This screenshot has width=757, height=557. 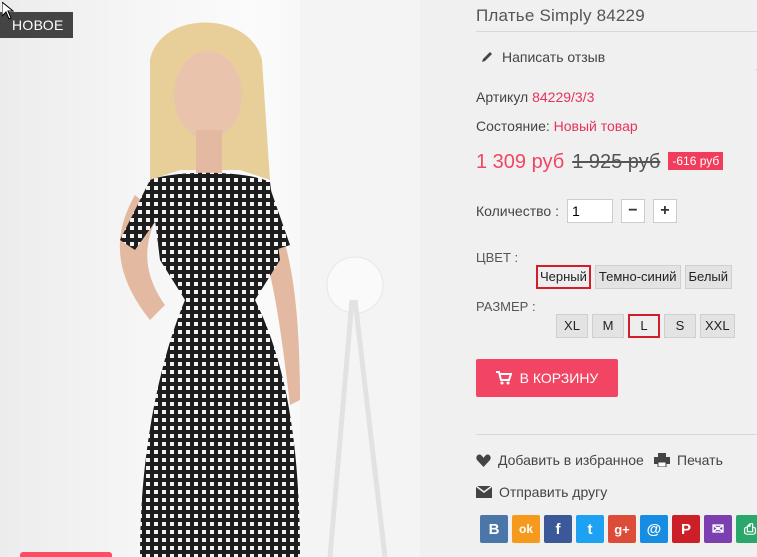 I want to click on product-title: Платье Simply 84229, so click(x=560, y=15).